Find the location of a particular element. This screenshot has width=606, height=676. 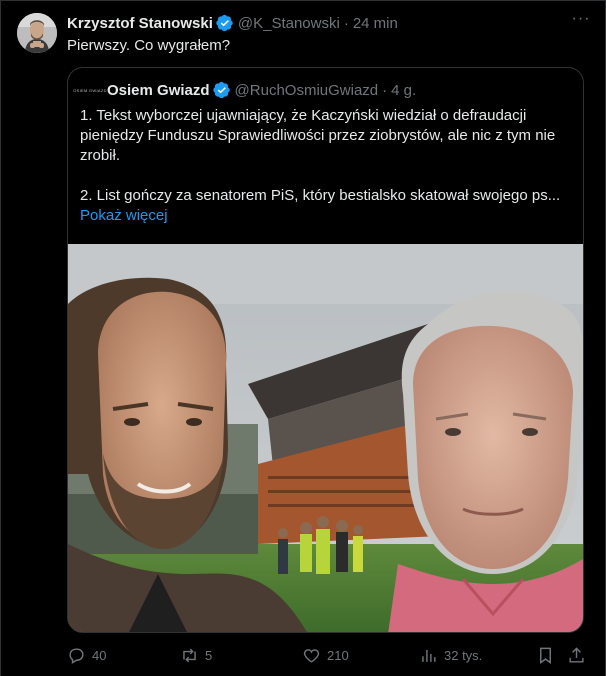

quoted-author-handle: @RuchOsmiuGwiazd is located at coordinates (307, 90).